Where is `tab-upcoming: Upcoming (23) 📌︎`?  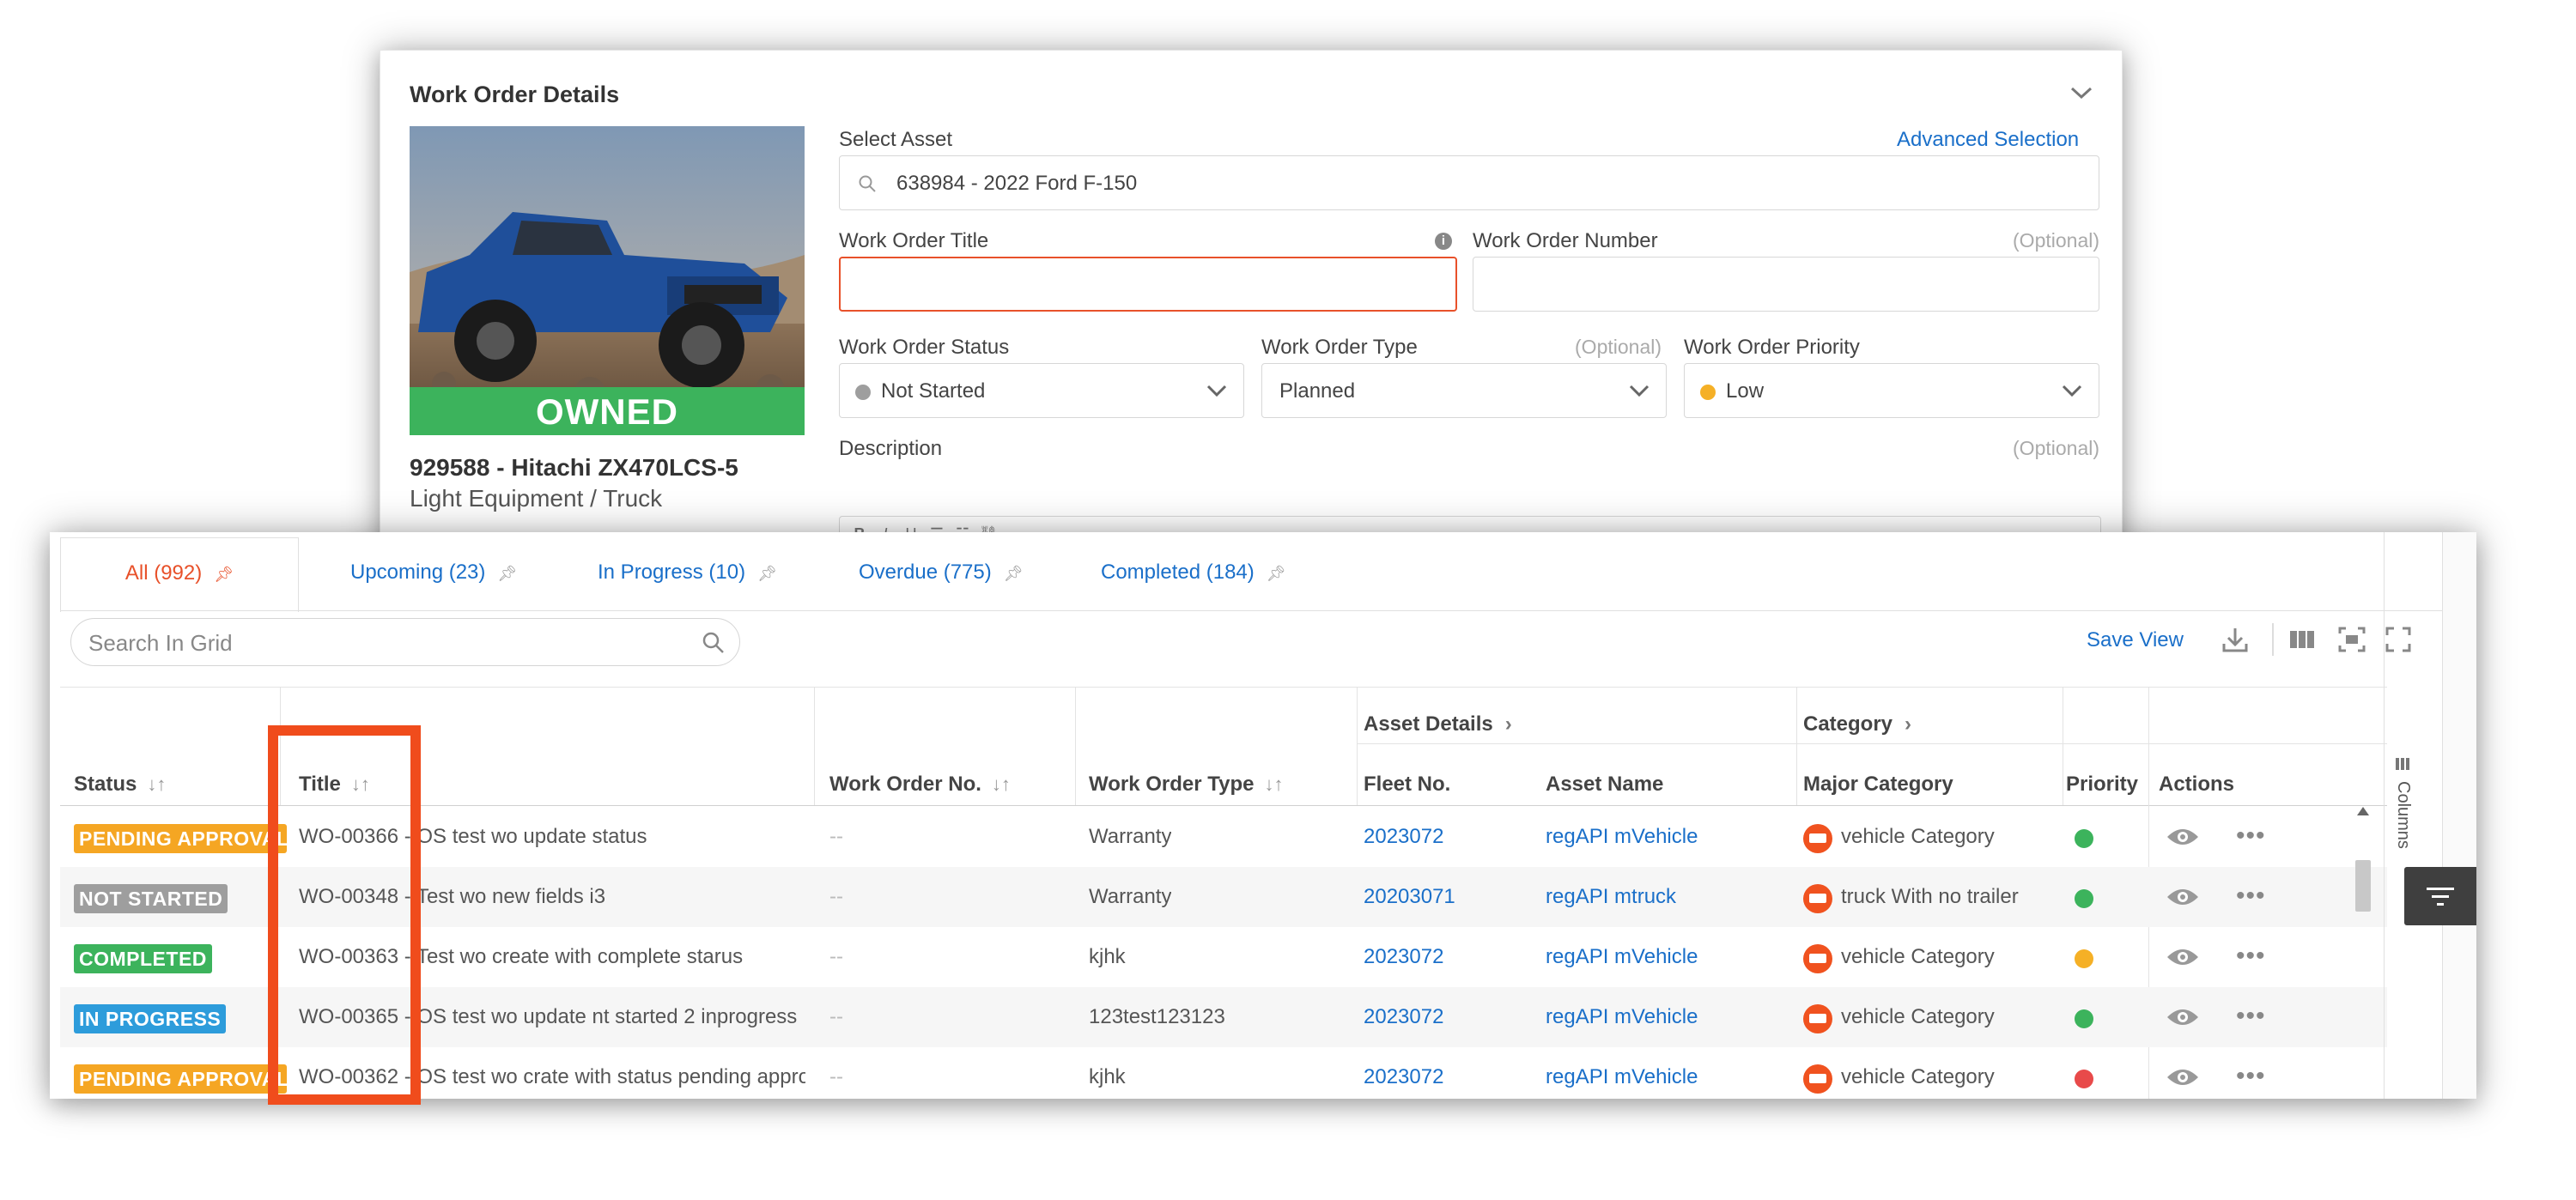
tab-upcoming: Upcoming (23) 📌︎ is located at coordinates (433, 574).